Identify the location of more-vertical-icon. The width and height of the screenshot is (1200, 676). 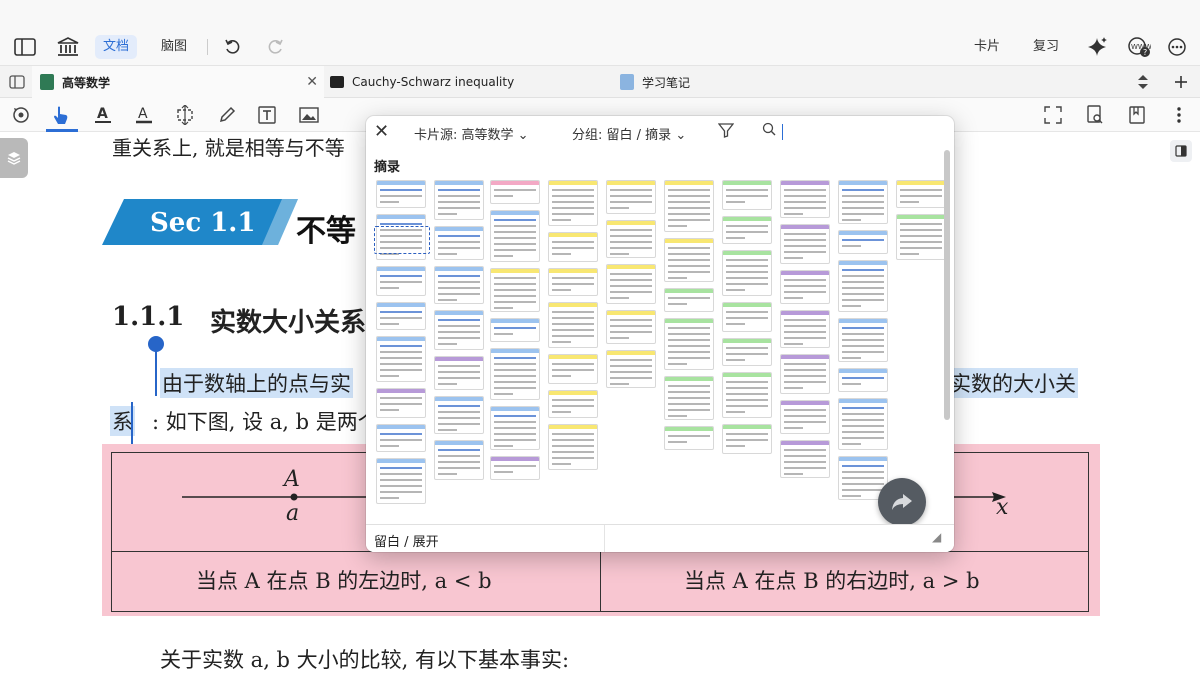
(1179, 115).